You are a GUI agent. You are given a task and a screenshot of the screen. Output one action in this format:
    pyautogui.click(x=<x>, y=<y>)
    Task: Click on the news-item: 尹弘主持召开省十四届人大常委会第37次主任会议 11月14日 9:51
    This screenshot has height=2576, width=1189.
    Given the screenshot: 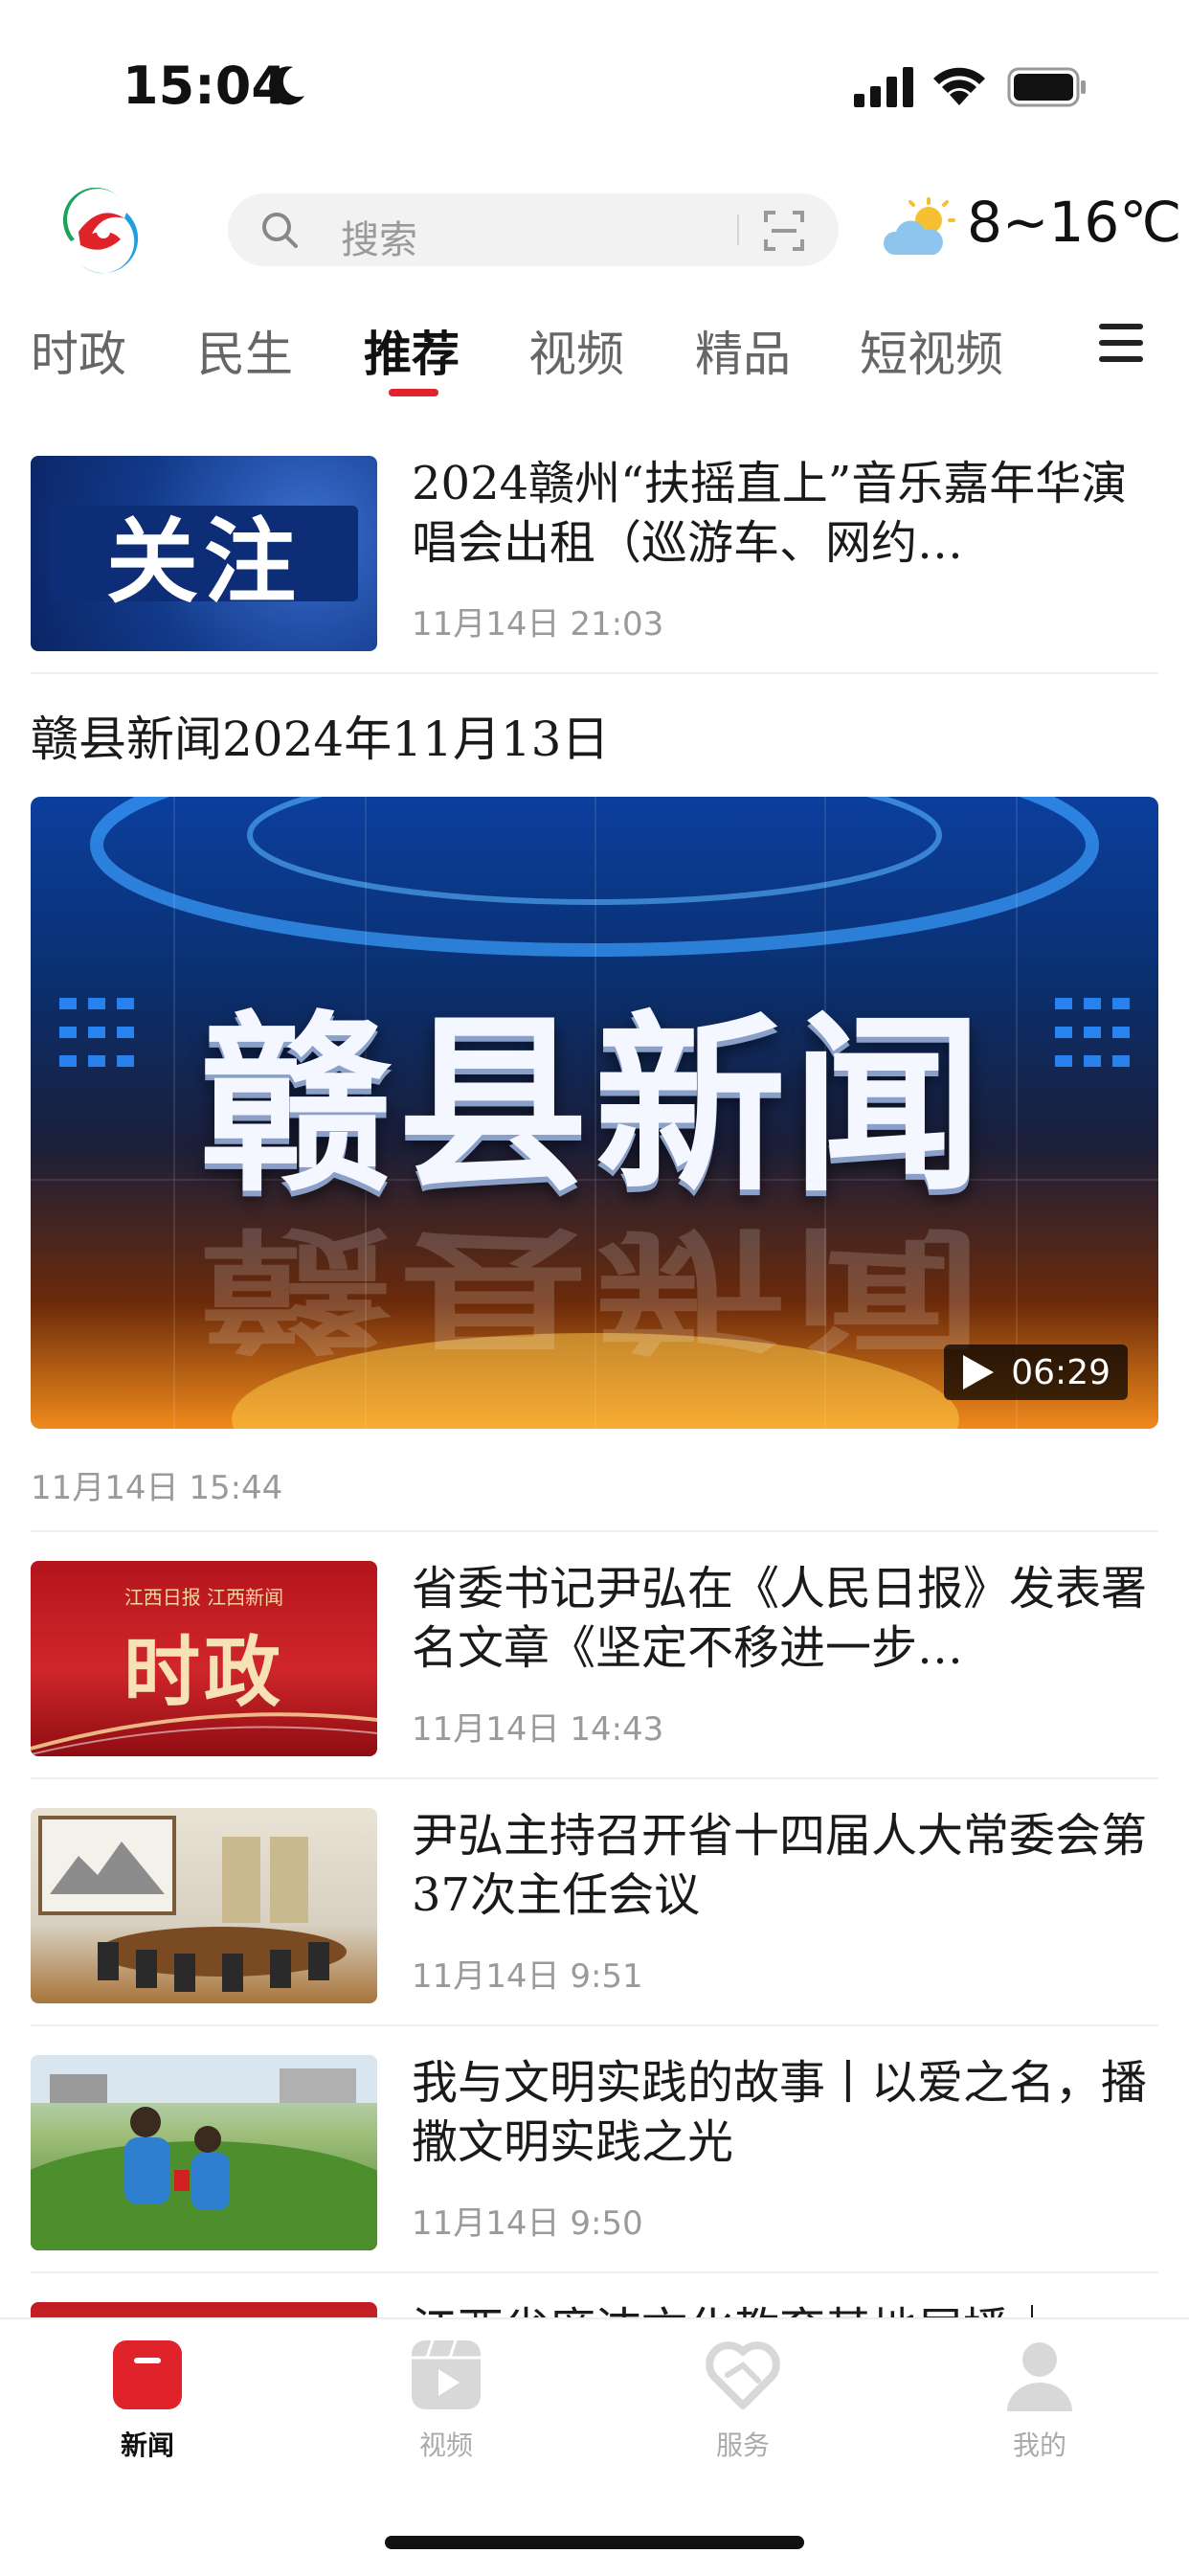 What is the action you would take?
    pyautogui.click(x=594, y=1905)
    